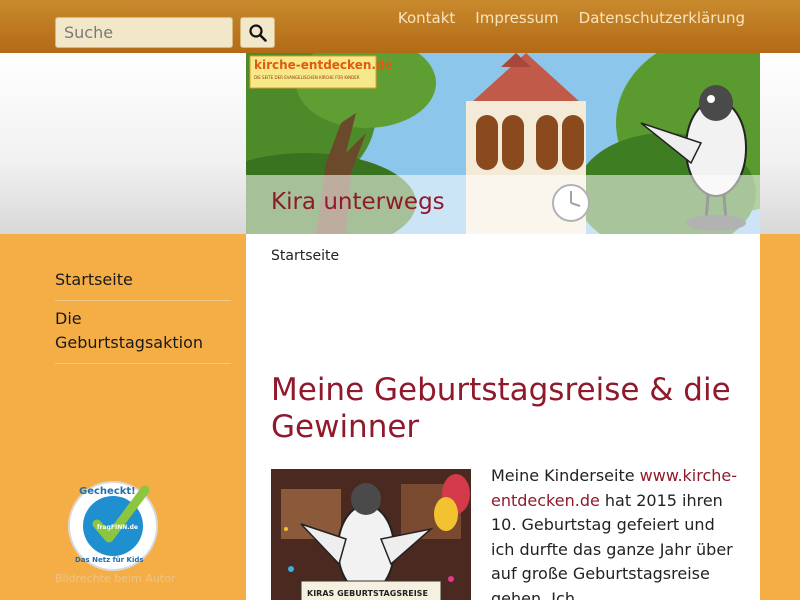 The height and width of the screenshot is (600, 800). What do you see at coordinates (323, 65) in the screenshot?
I see `banner-logo-text: kirche-entdecken.de` at bounding box center [323, 65].